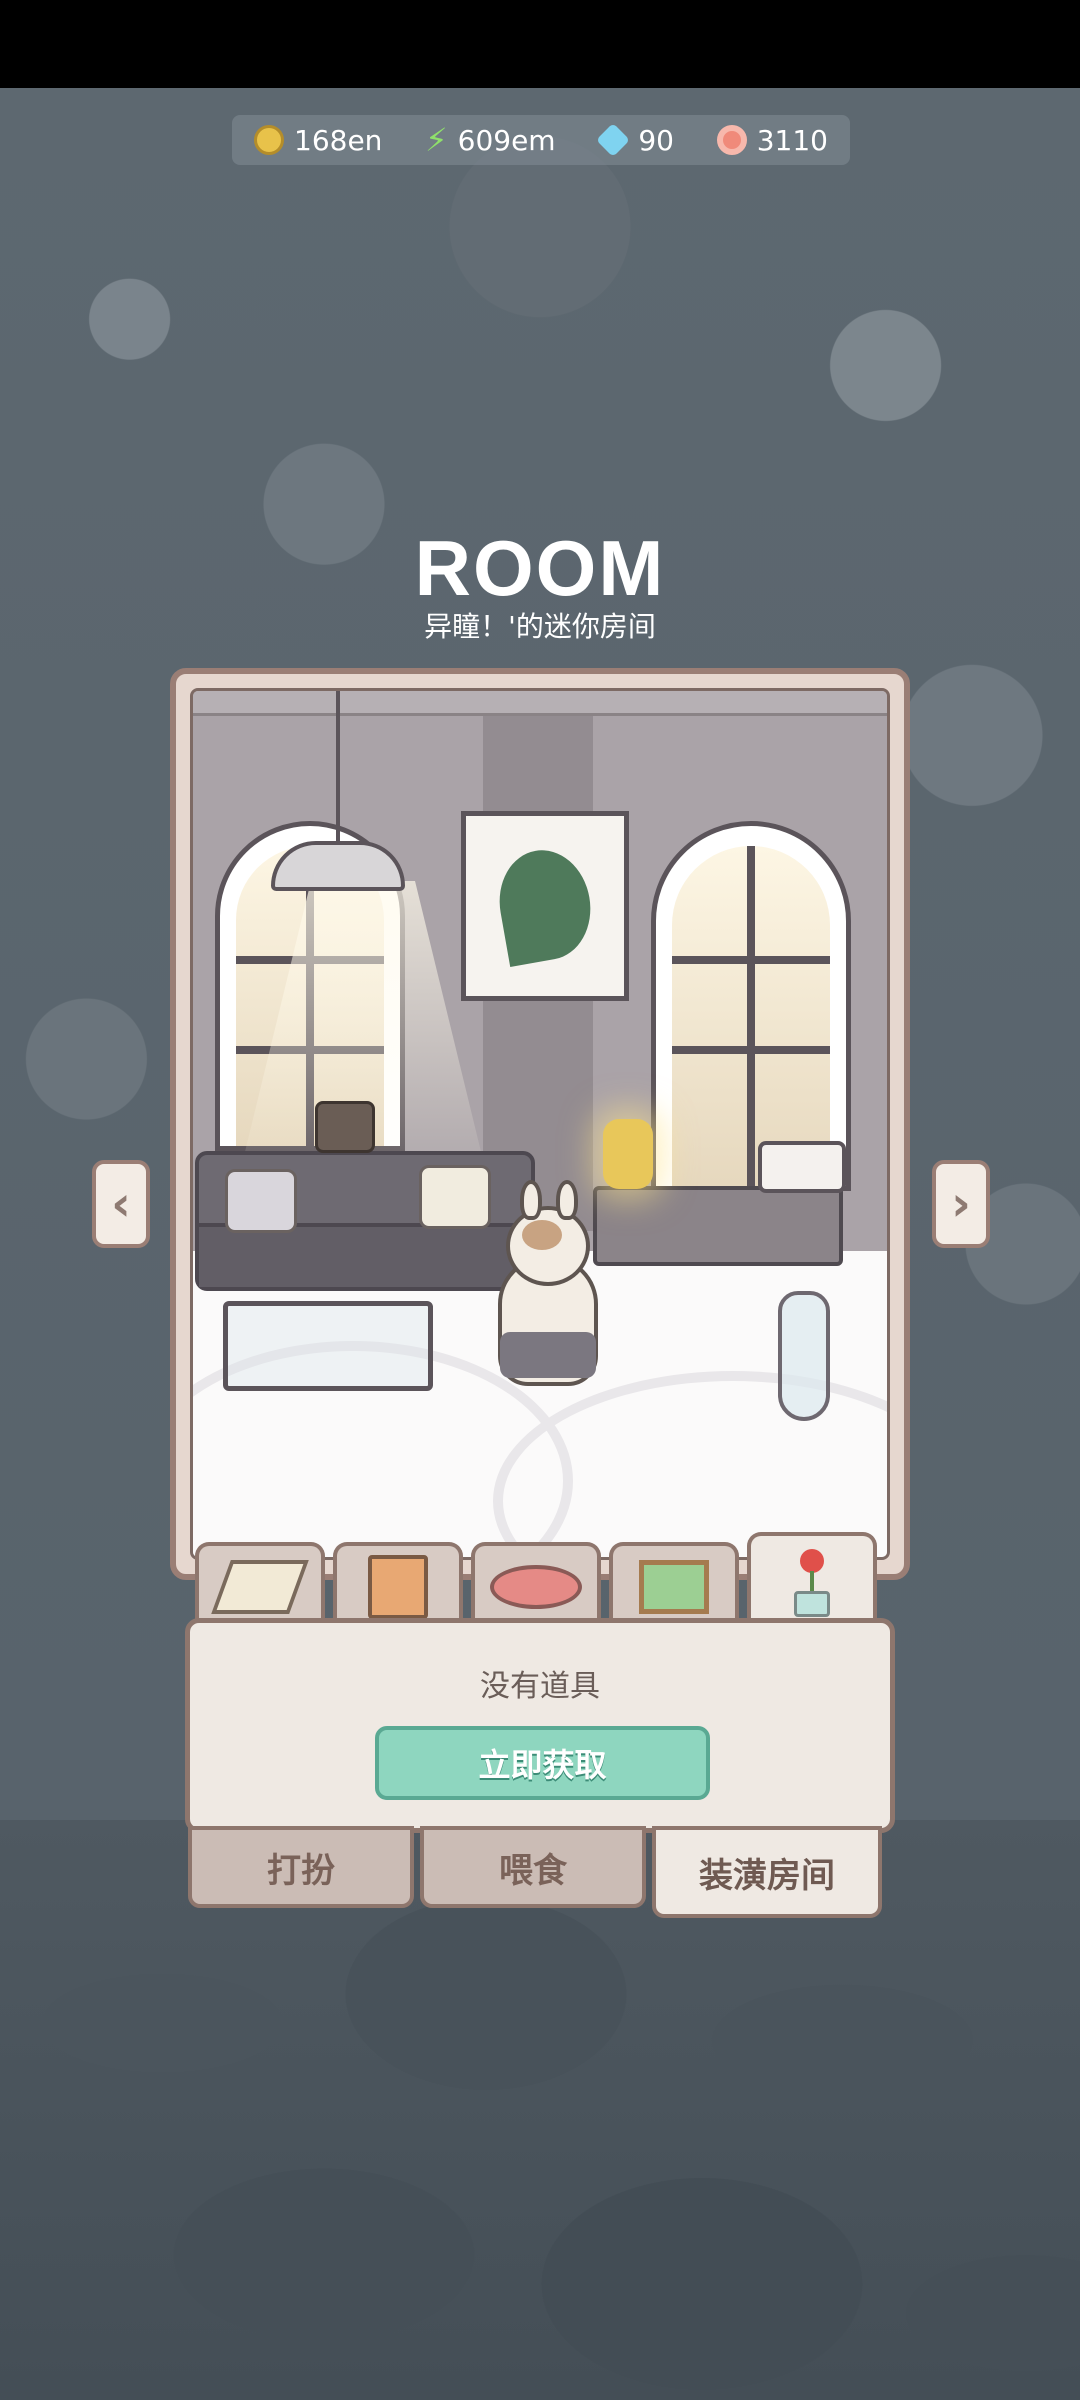  I want to click on pendant-lamp-icon, so click(338, 866).